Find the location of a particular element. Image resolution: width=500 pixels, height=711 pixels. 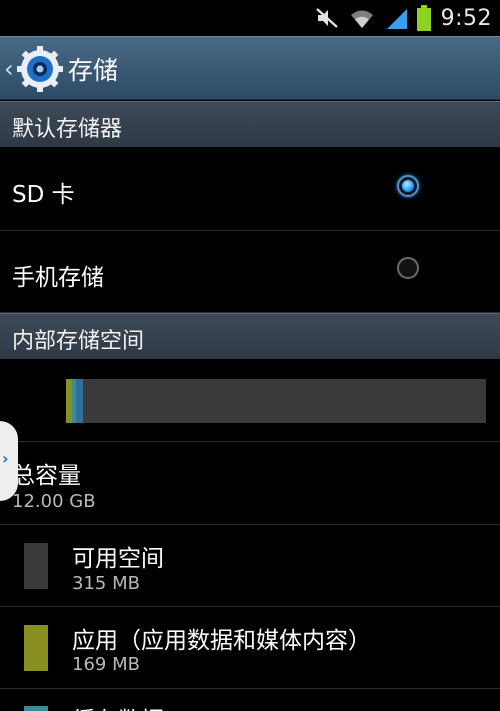

item-label: 应用（应用数据和媒体内容） is located at coordinates (221, 641).